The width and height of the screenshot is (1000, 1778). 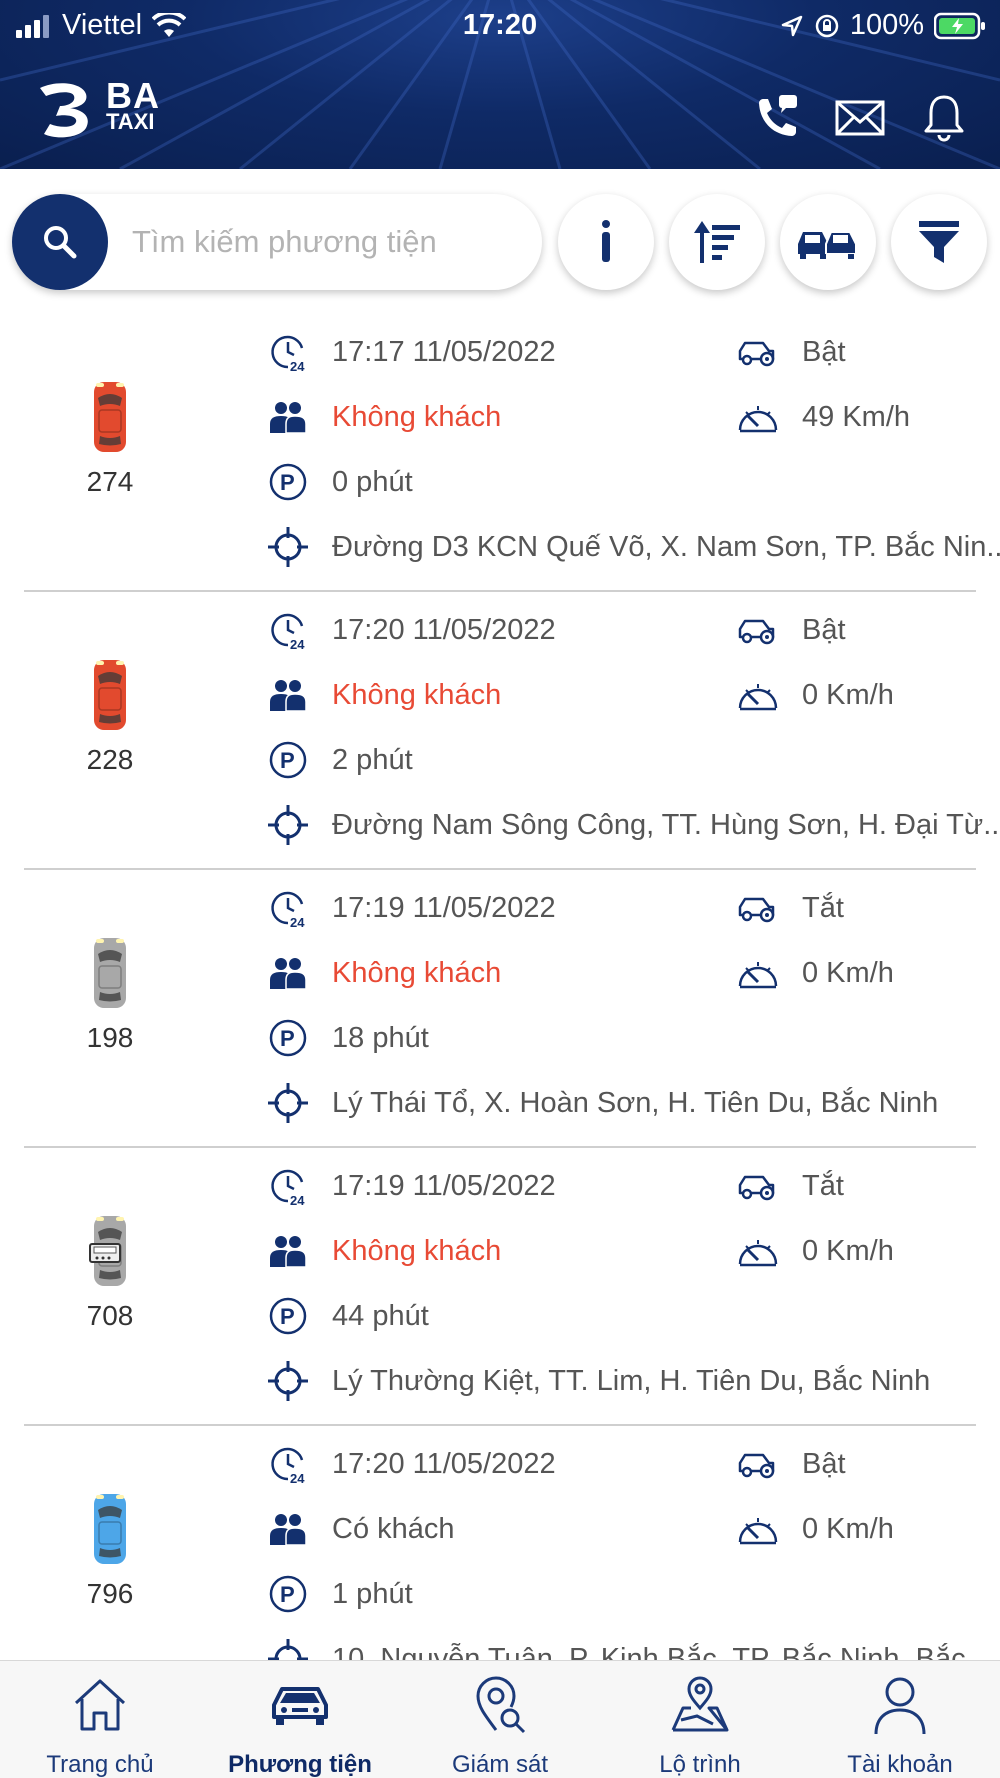 I want to click on nav-home: Trang chủ, so click(x=100, y=1725).